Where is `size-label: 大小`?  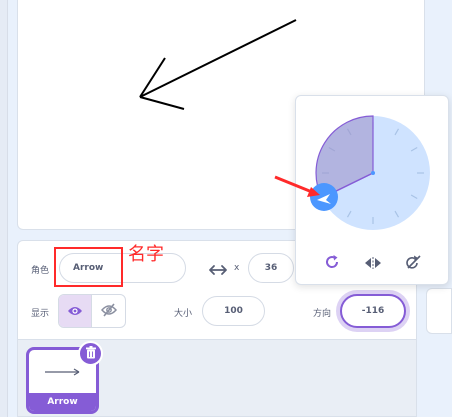 size-label: 大小 is located at coordinates (183, 314).